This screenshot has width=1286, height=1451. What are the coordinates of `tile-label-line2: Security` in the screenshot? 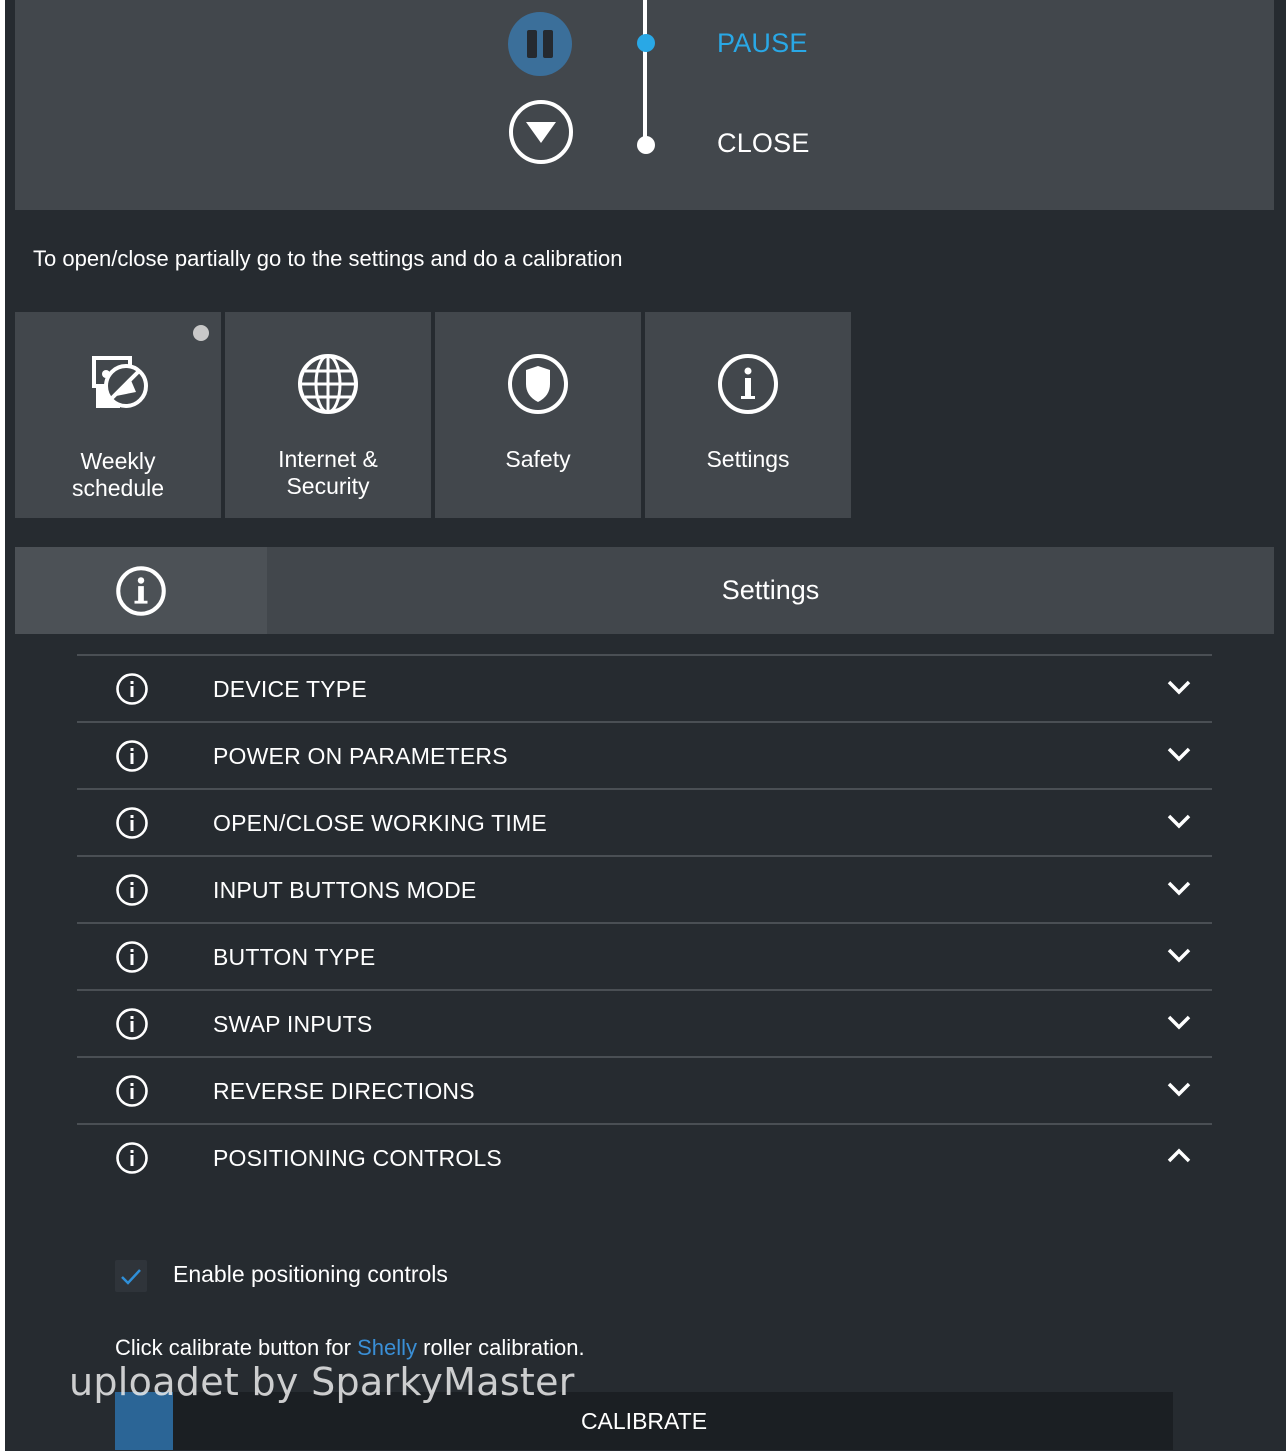 It's located at (328, 486).